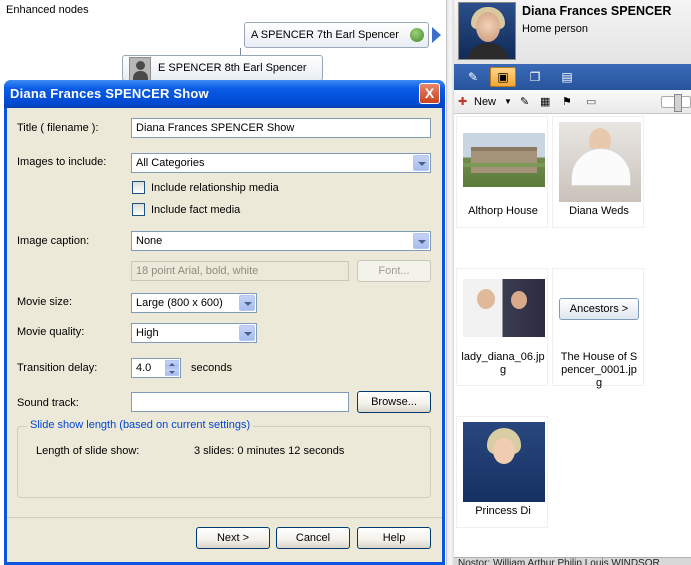 The image size is (691, 565). Describe the element at coordinates (676, 103) in the screenshot. I see `thumbnail-size-slider` at that location.